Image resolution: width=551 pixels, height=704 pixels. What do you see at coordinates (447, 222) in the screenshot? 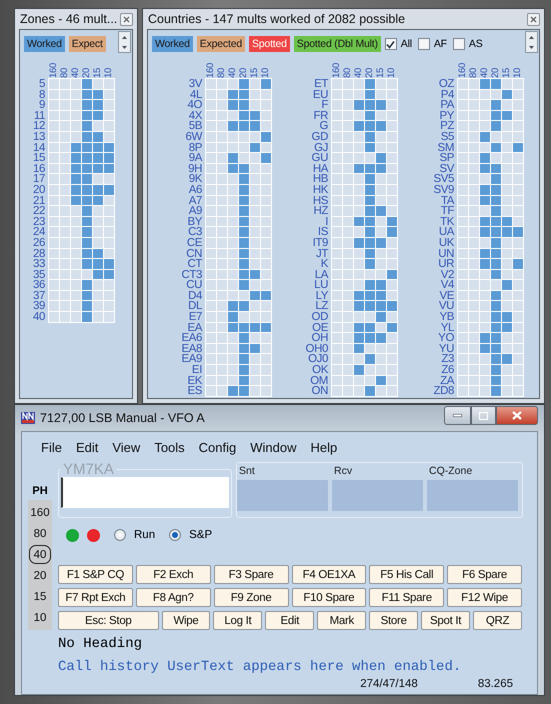
I see `row-label: TK` at bounding box center [447, 222].